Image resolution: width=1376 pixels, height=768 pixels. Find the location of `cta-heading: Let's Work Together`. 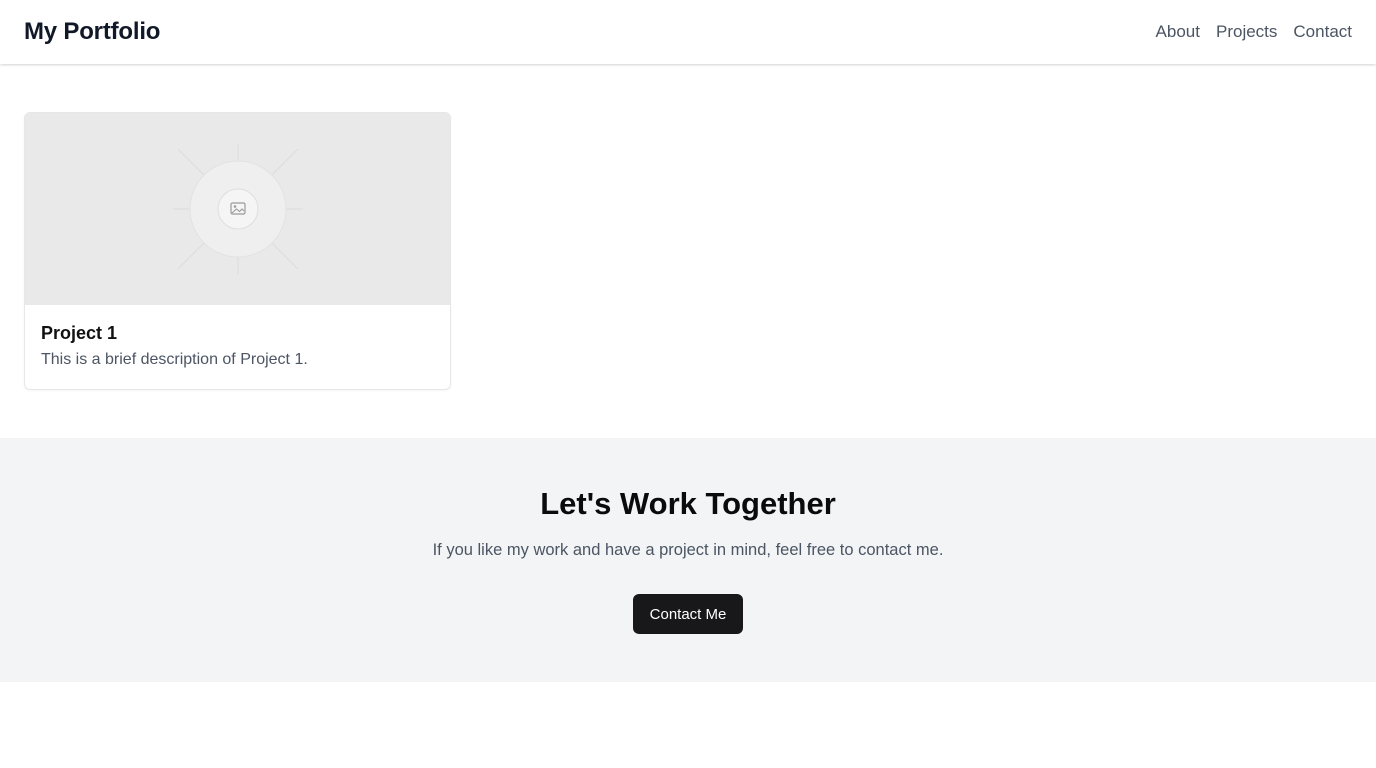

cta-heading: Let's Work Together is located at coordinates (688, 503).